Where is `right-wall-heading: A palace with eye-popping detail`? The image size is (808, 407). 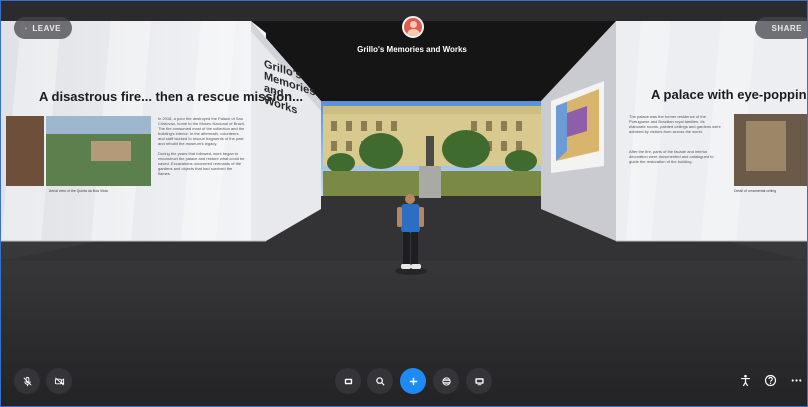 right-wall-heading: A palace with eye-popping detail is located at coordinates (729, 94).